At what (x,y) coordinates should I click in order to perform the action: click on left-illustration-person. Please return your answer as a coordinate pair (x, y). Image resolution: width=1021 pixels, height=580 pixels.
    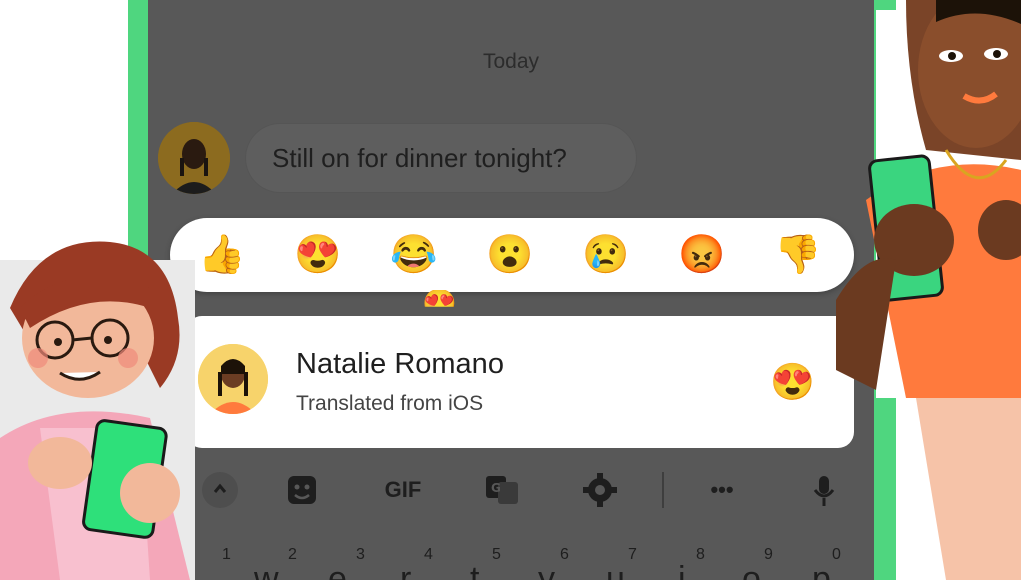
    Looking at the image, I should click on (107, 404).